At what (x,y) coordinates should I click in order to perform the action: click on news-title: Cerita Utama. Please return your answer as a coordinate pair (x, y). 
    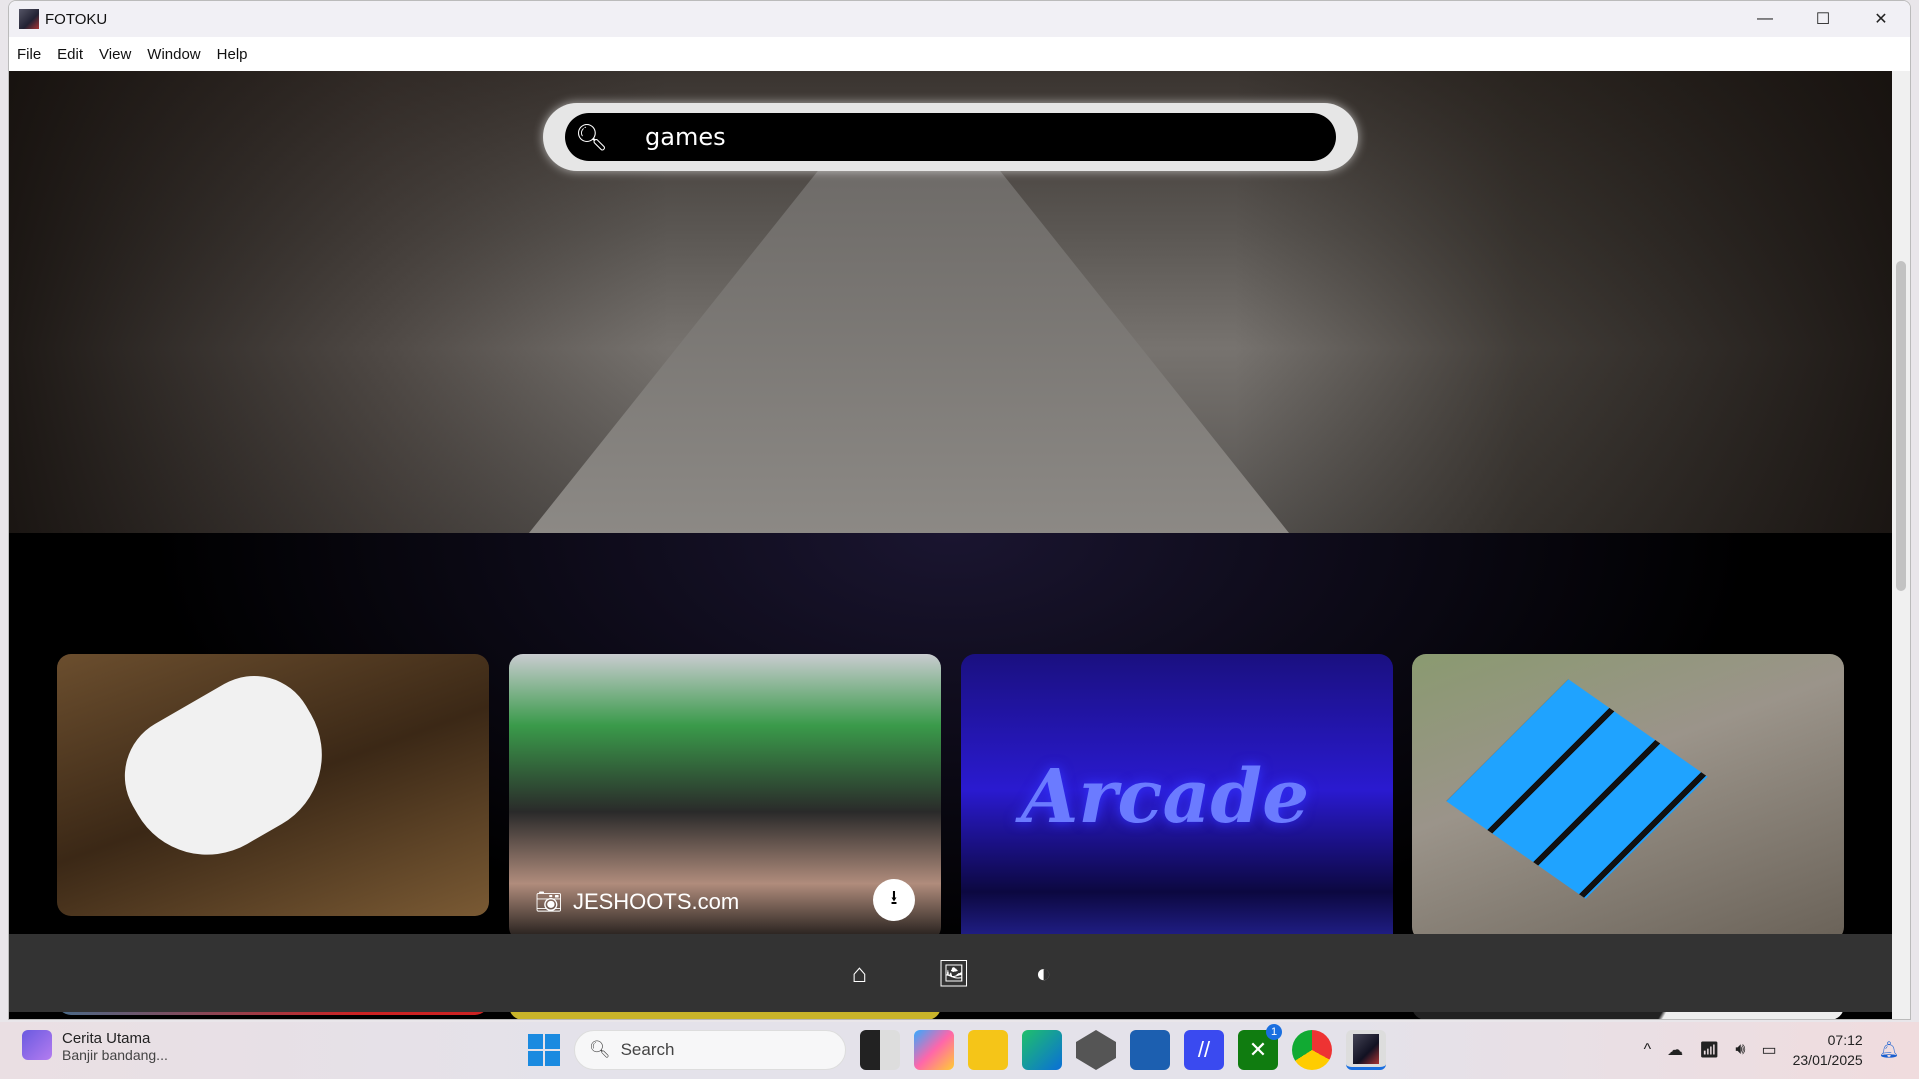
    Looking at the image, I should click on (106, 1038).